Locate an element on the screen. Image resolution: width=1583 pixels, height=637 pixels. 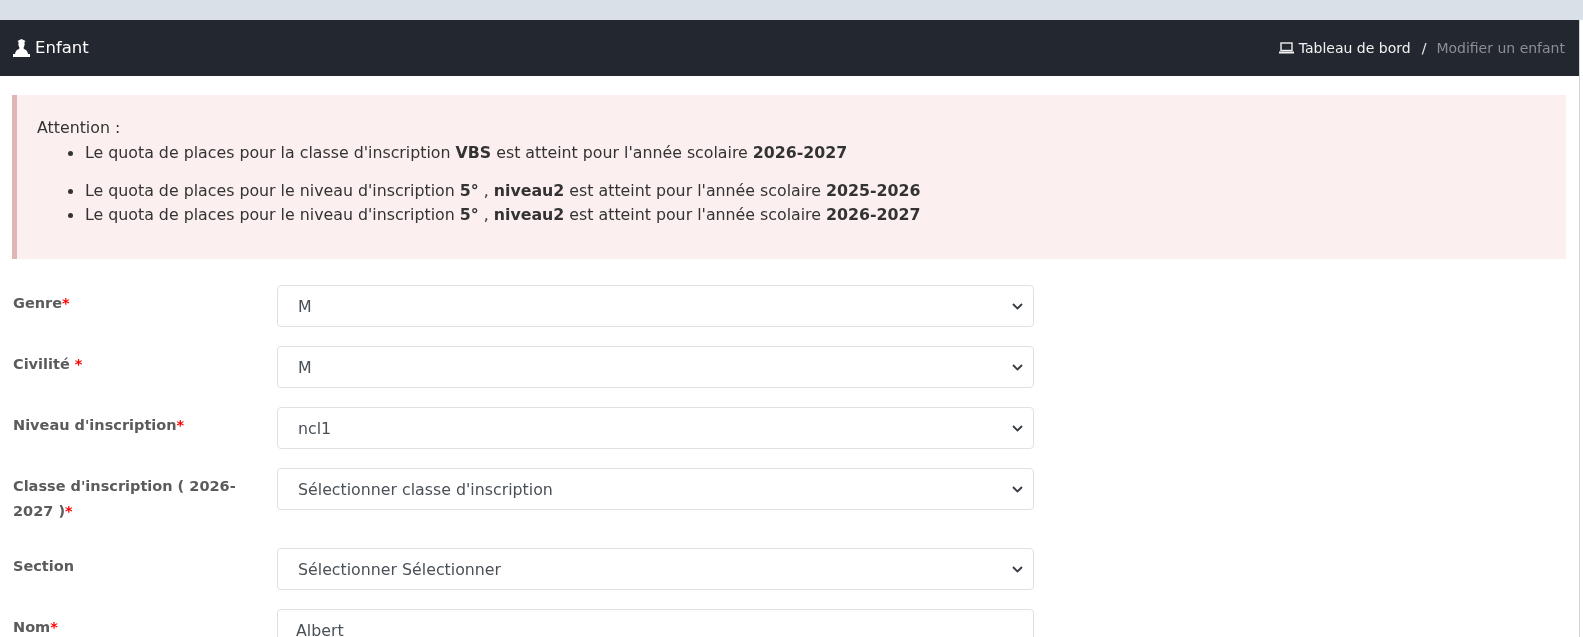
dropdown: ncl1 is located at coordinates (655, 428).